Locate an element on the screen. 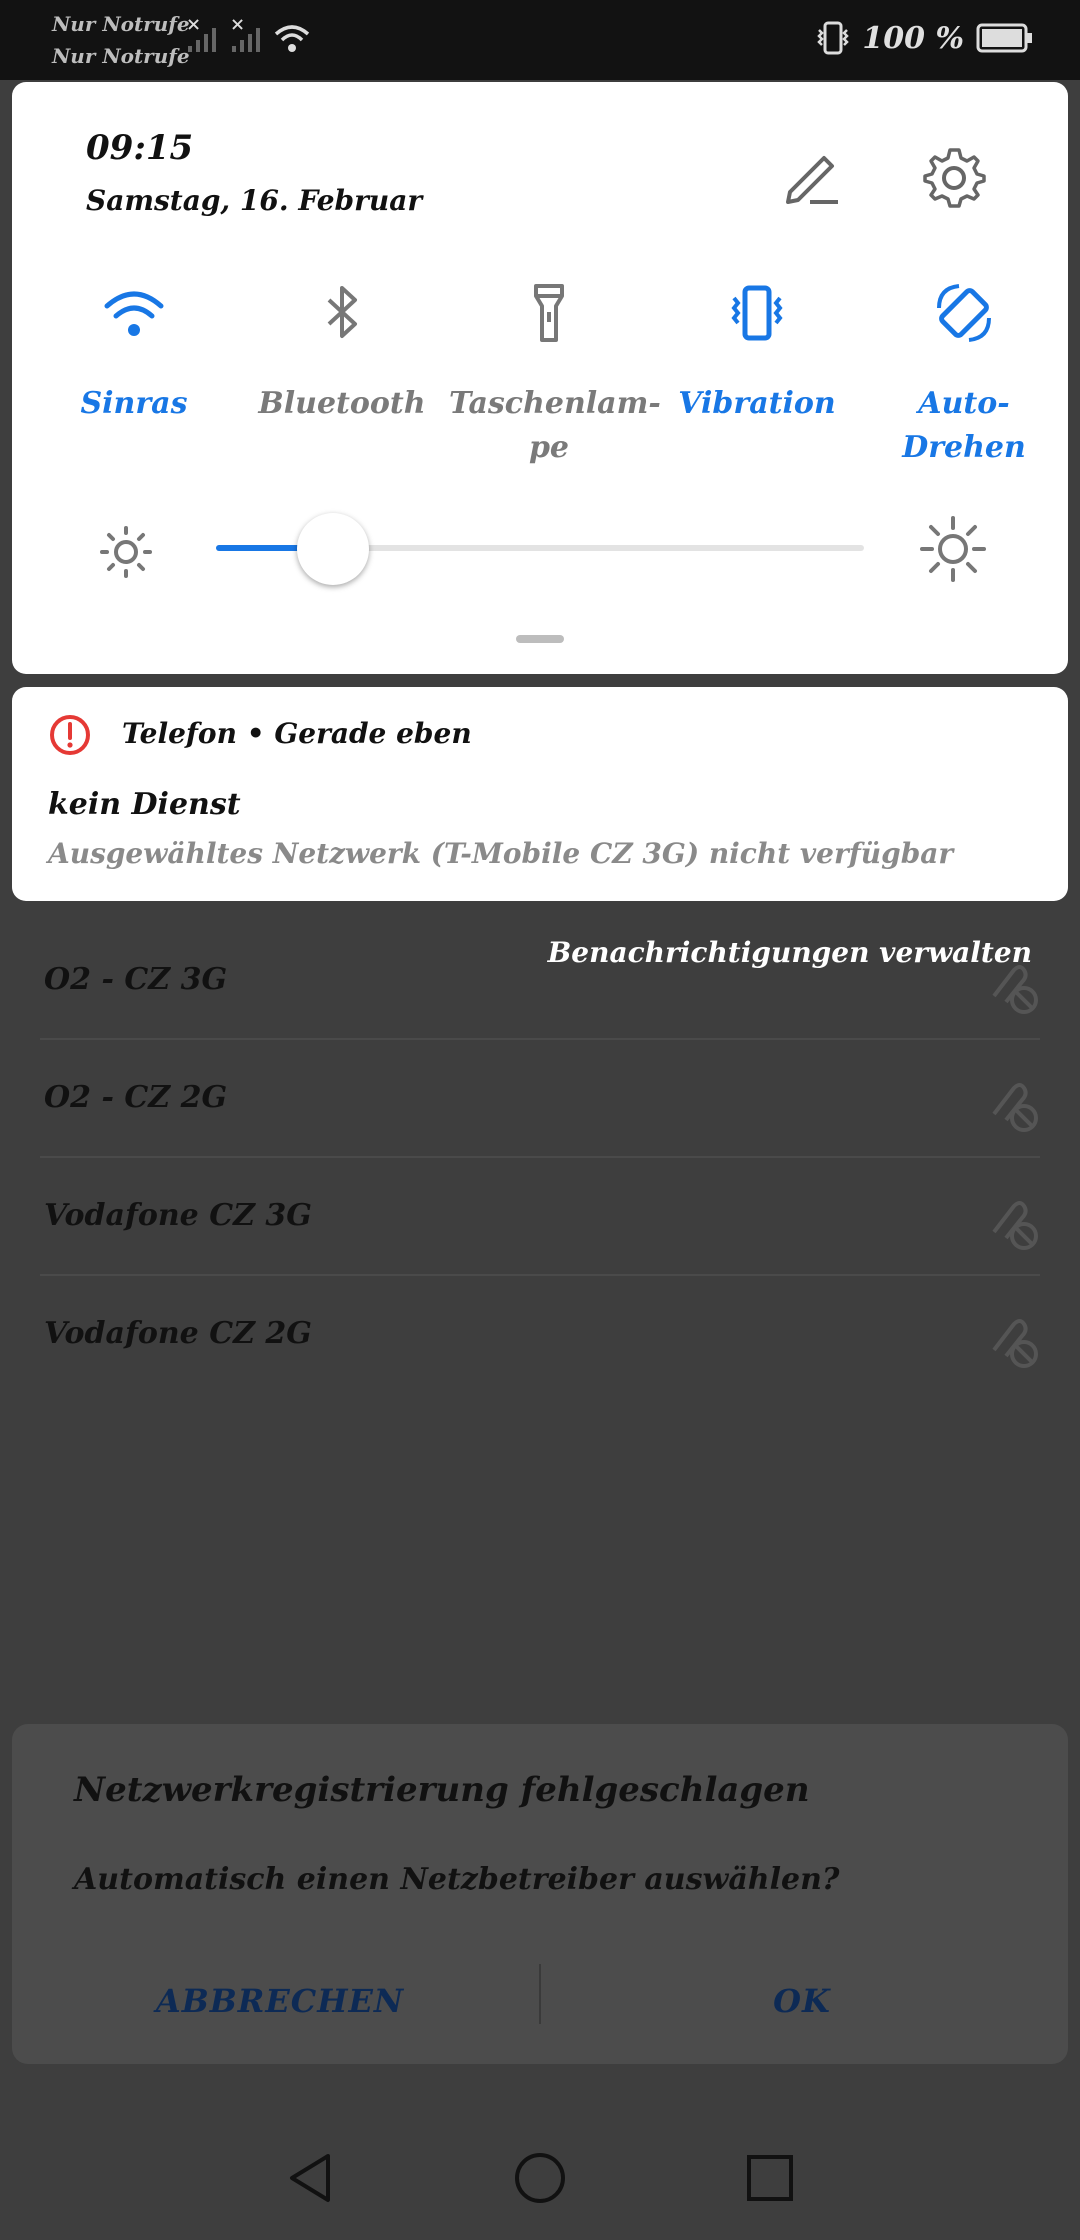  tile-auto-rotate: Auto-Drehen is located at coordinates (964, 374).